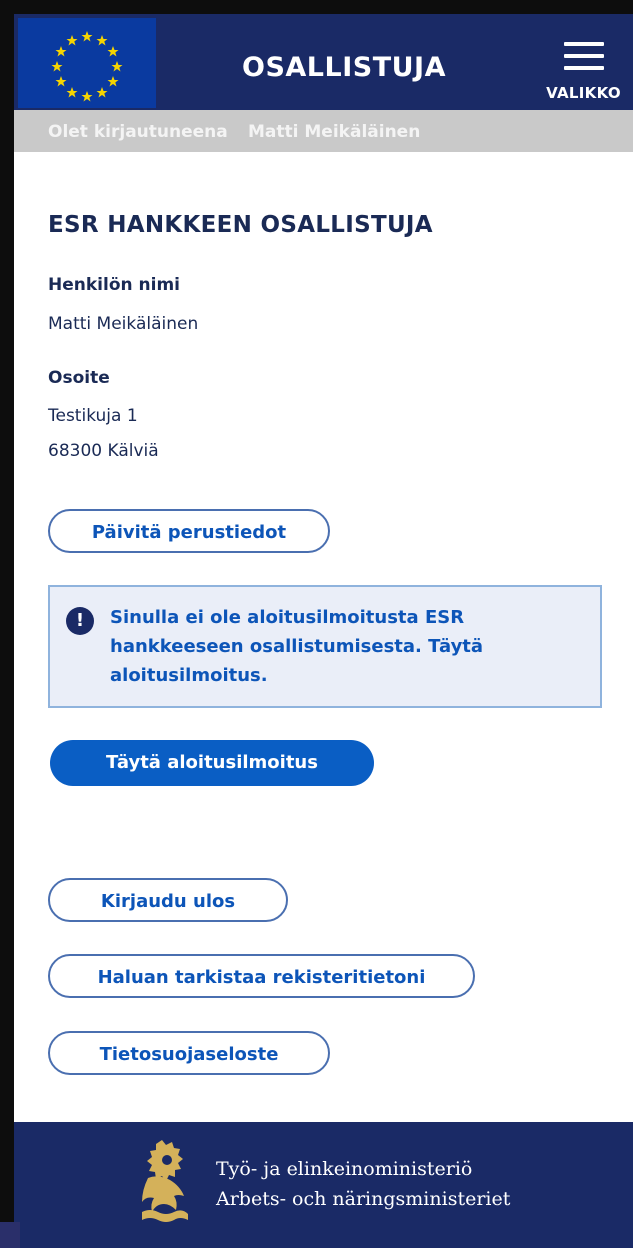 This screenshot has height=1248, width=633. What do you see at coordinates (138, 132) in the screenshot?
I see `login-prefix: Olet kirjautuneena` at bounding box center [138, 132].